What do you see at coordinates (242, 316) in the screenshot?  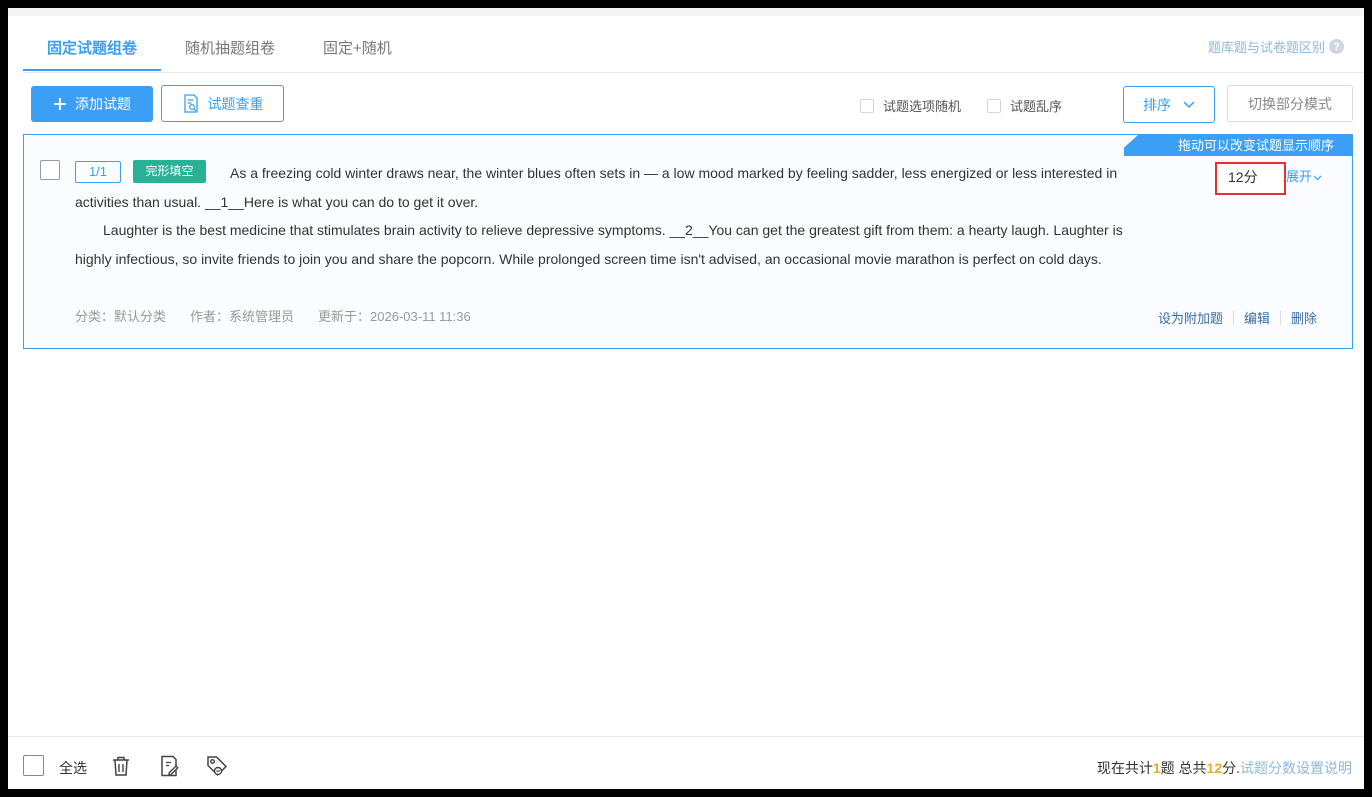 I see `author-label: 作者：系统管理员` at bounding box center [242, 316].